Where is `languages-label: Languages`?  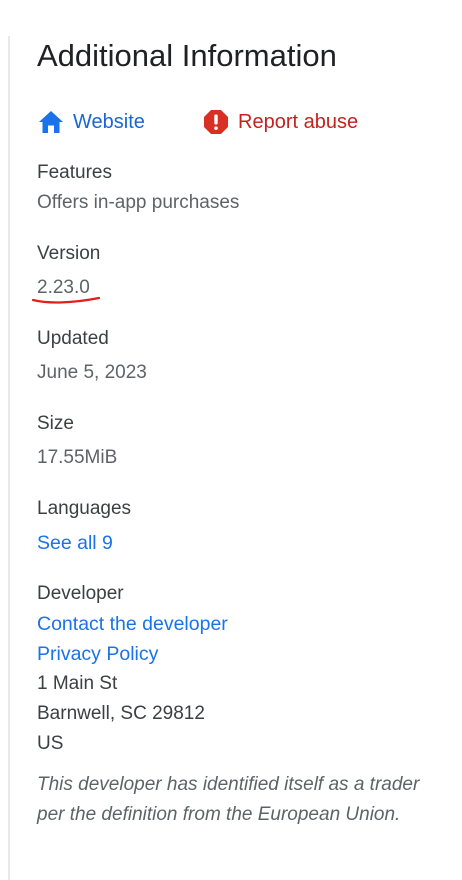 languages-label: Languages is located at coordinates (84, 508).